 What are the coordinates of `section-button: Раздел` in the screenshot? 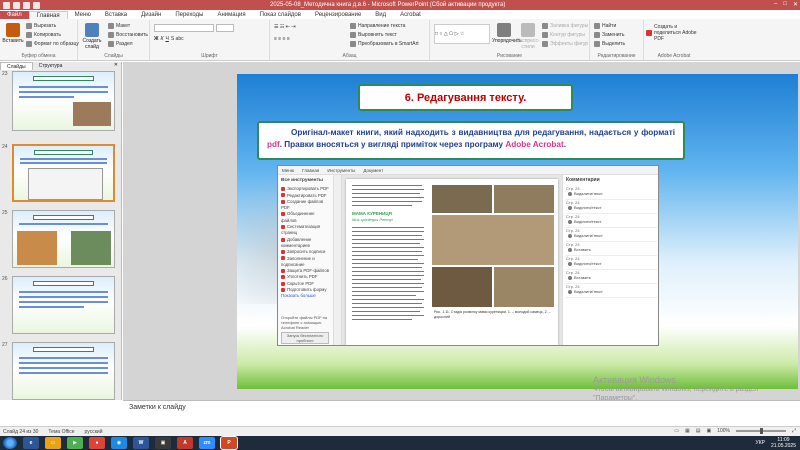 It's located at (120, 44).